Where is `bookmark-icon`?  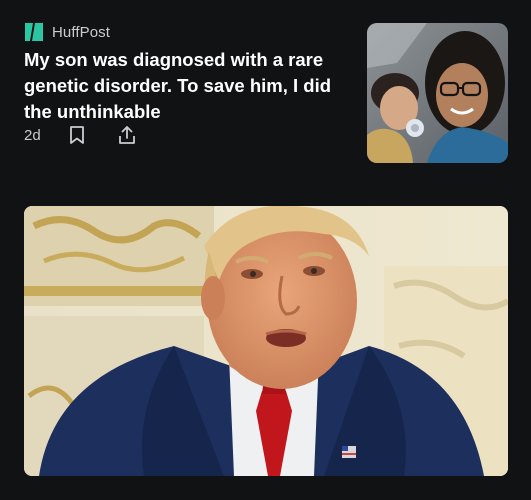 bookmark-icon is located at coordinates (77, 135).